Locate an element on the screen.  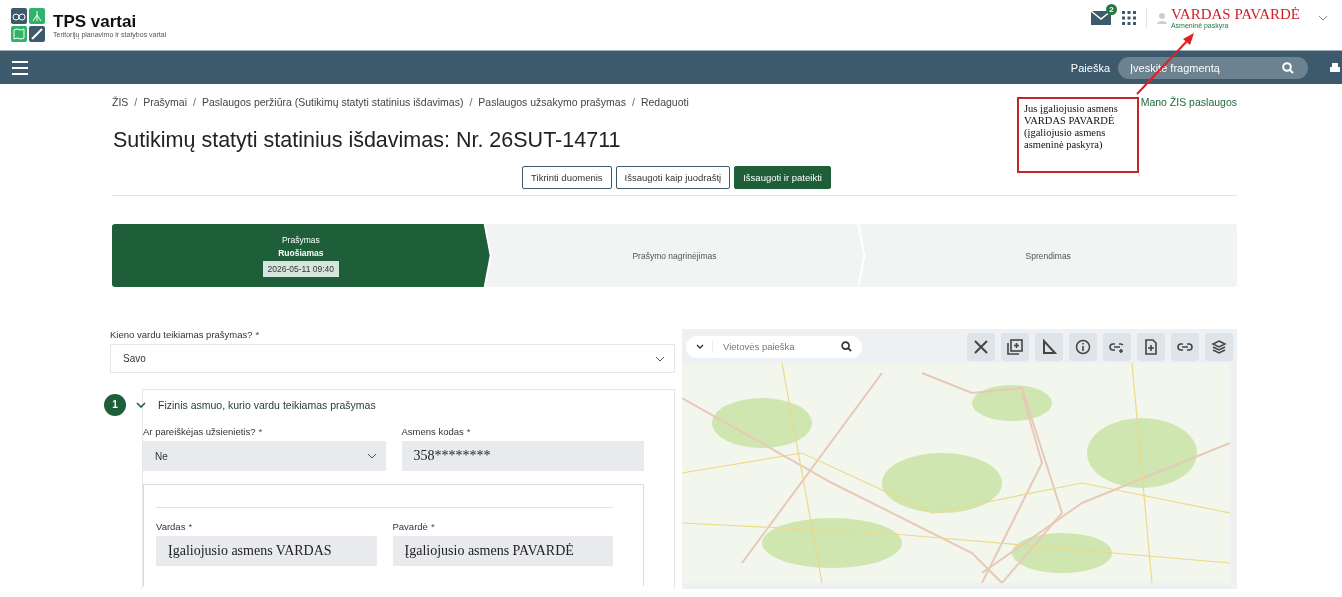
progress-step: Prašymo nagrinėjimas is located at coordinates (674, 255).